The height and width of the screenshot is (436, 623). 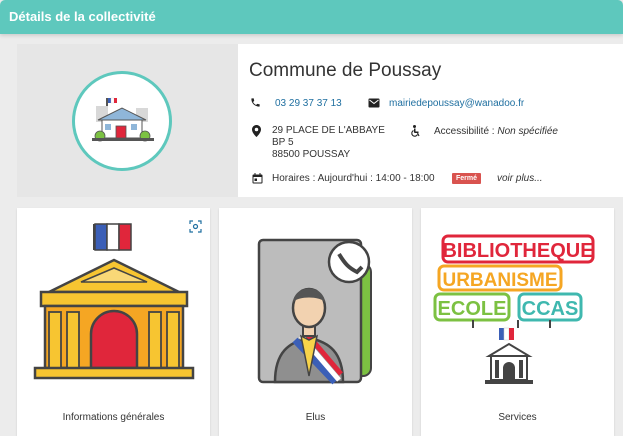 I want to click on commune-logo, so click(x=122, y=121).